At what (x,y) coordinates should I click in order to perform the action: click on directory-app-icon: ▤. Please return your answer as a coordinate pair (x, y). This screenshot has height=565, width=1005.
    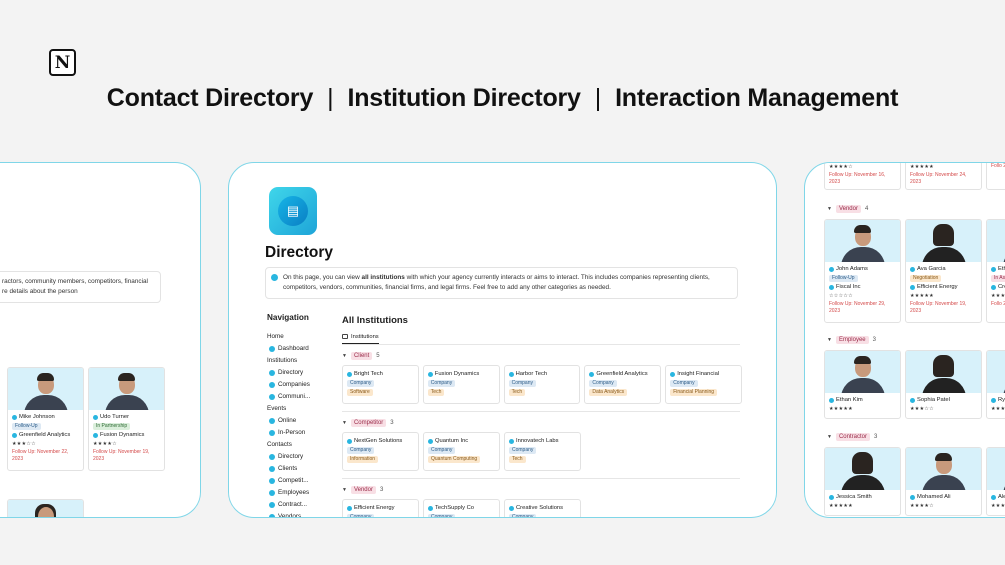
    Looking at the image, I should click on (293, 211).